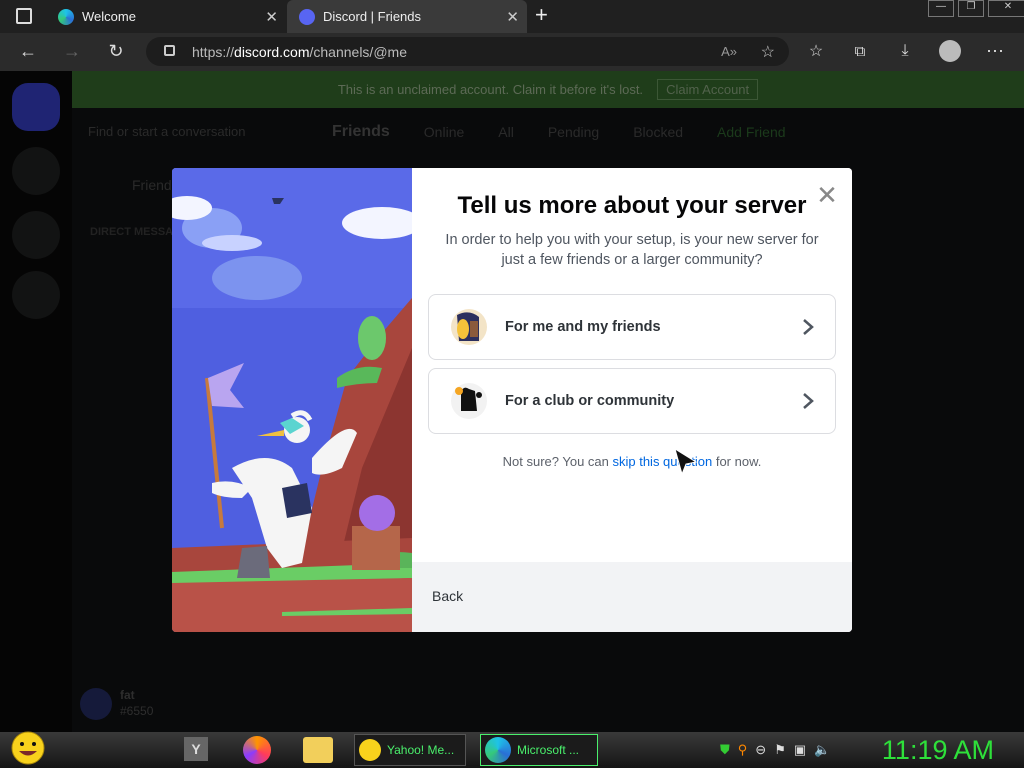  I want to click on folder-icon, so click(318, 750).